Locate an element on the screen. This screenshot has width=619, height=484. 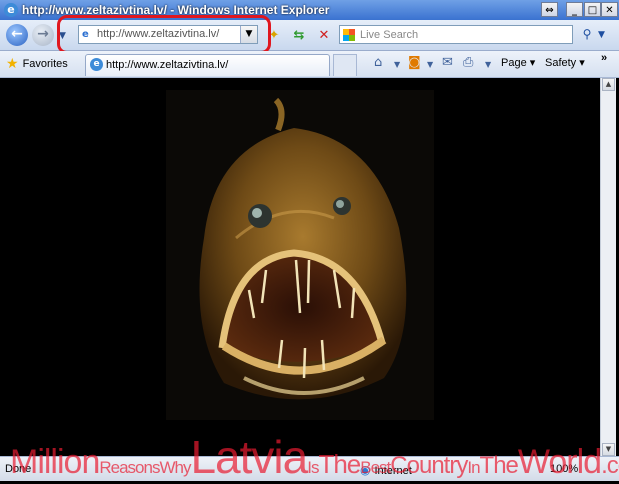
tab-current: e http://www.zeltazivtina.lv/ is located at coordinates (207, 65).